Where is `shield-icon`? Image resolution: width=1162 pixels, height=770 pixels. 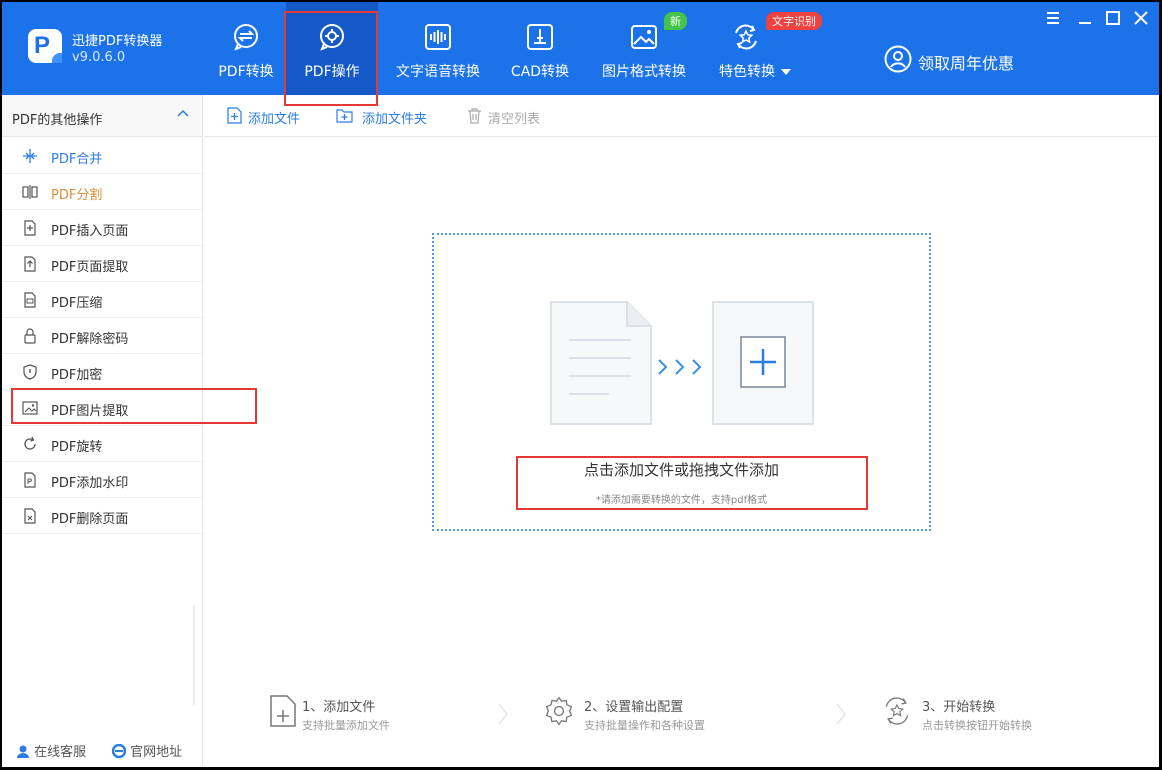
shield-icon is located at coordinates (30, 372).